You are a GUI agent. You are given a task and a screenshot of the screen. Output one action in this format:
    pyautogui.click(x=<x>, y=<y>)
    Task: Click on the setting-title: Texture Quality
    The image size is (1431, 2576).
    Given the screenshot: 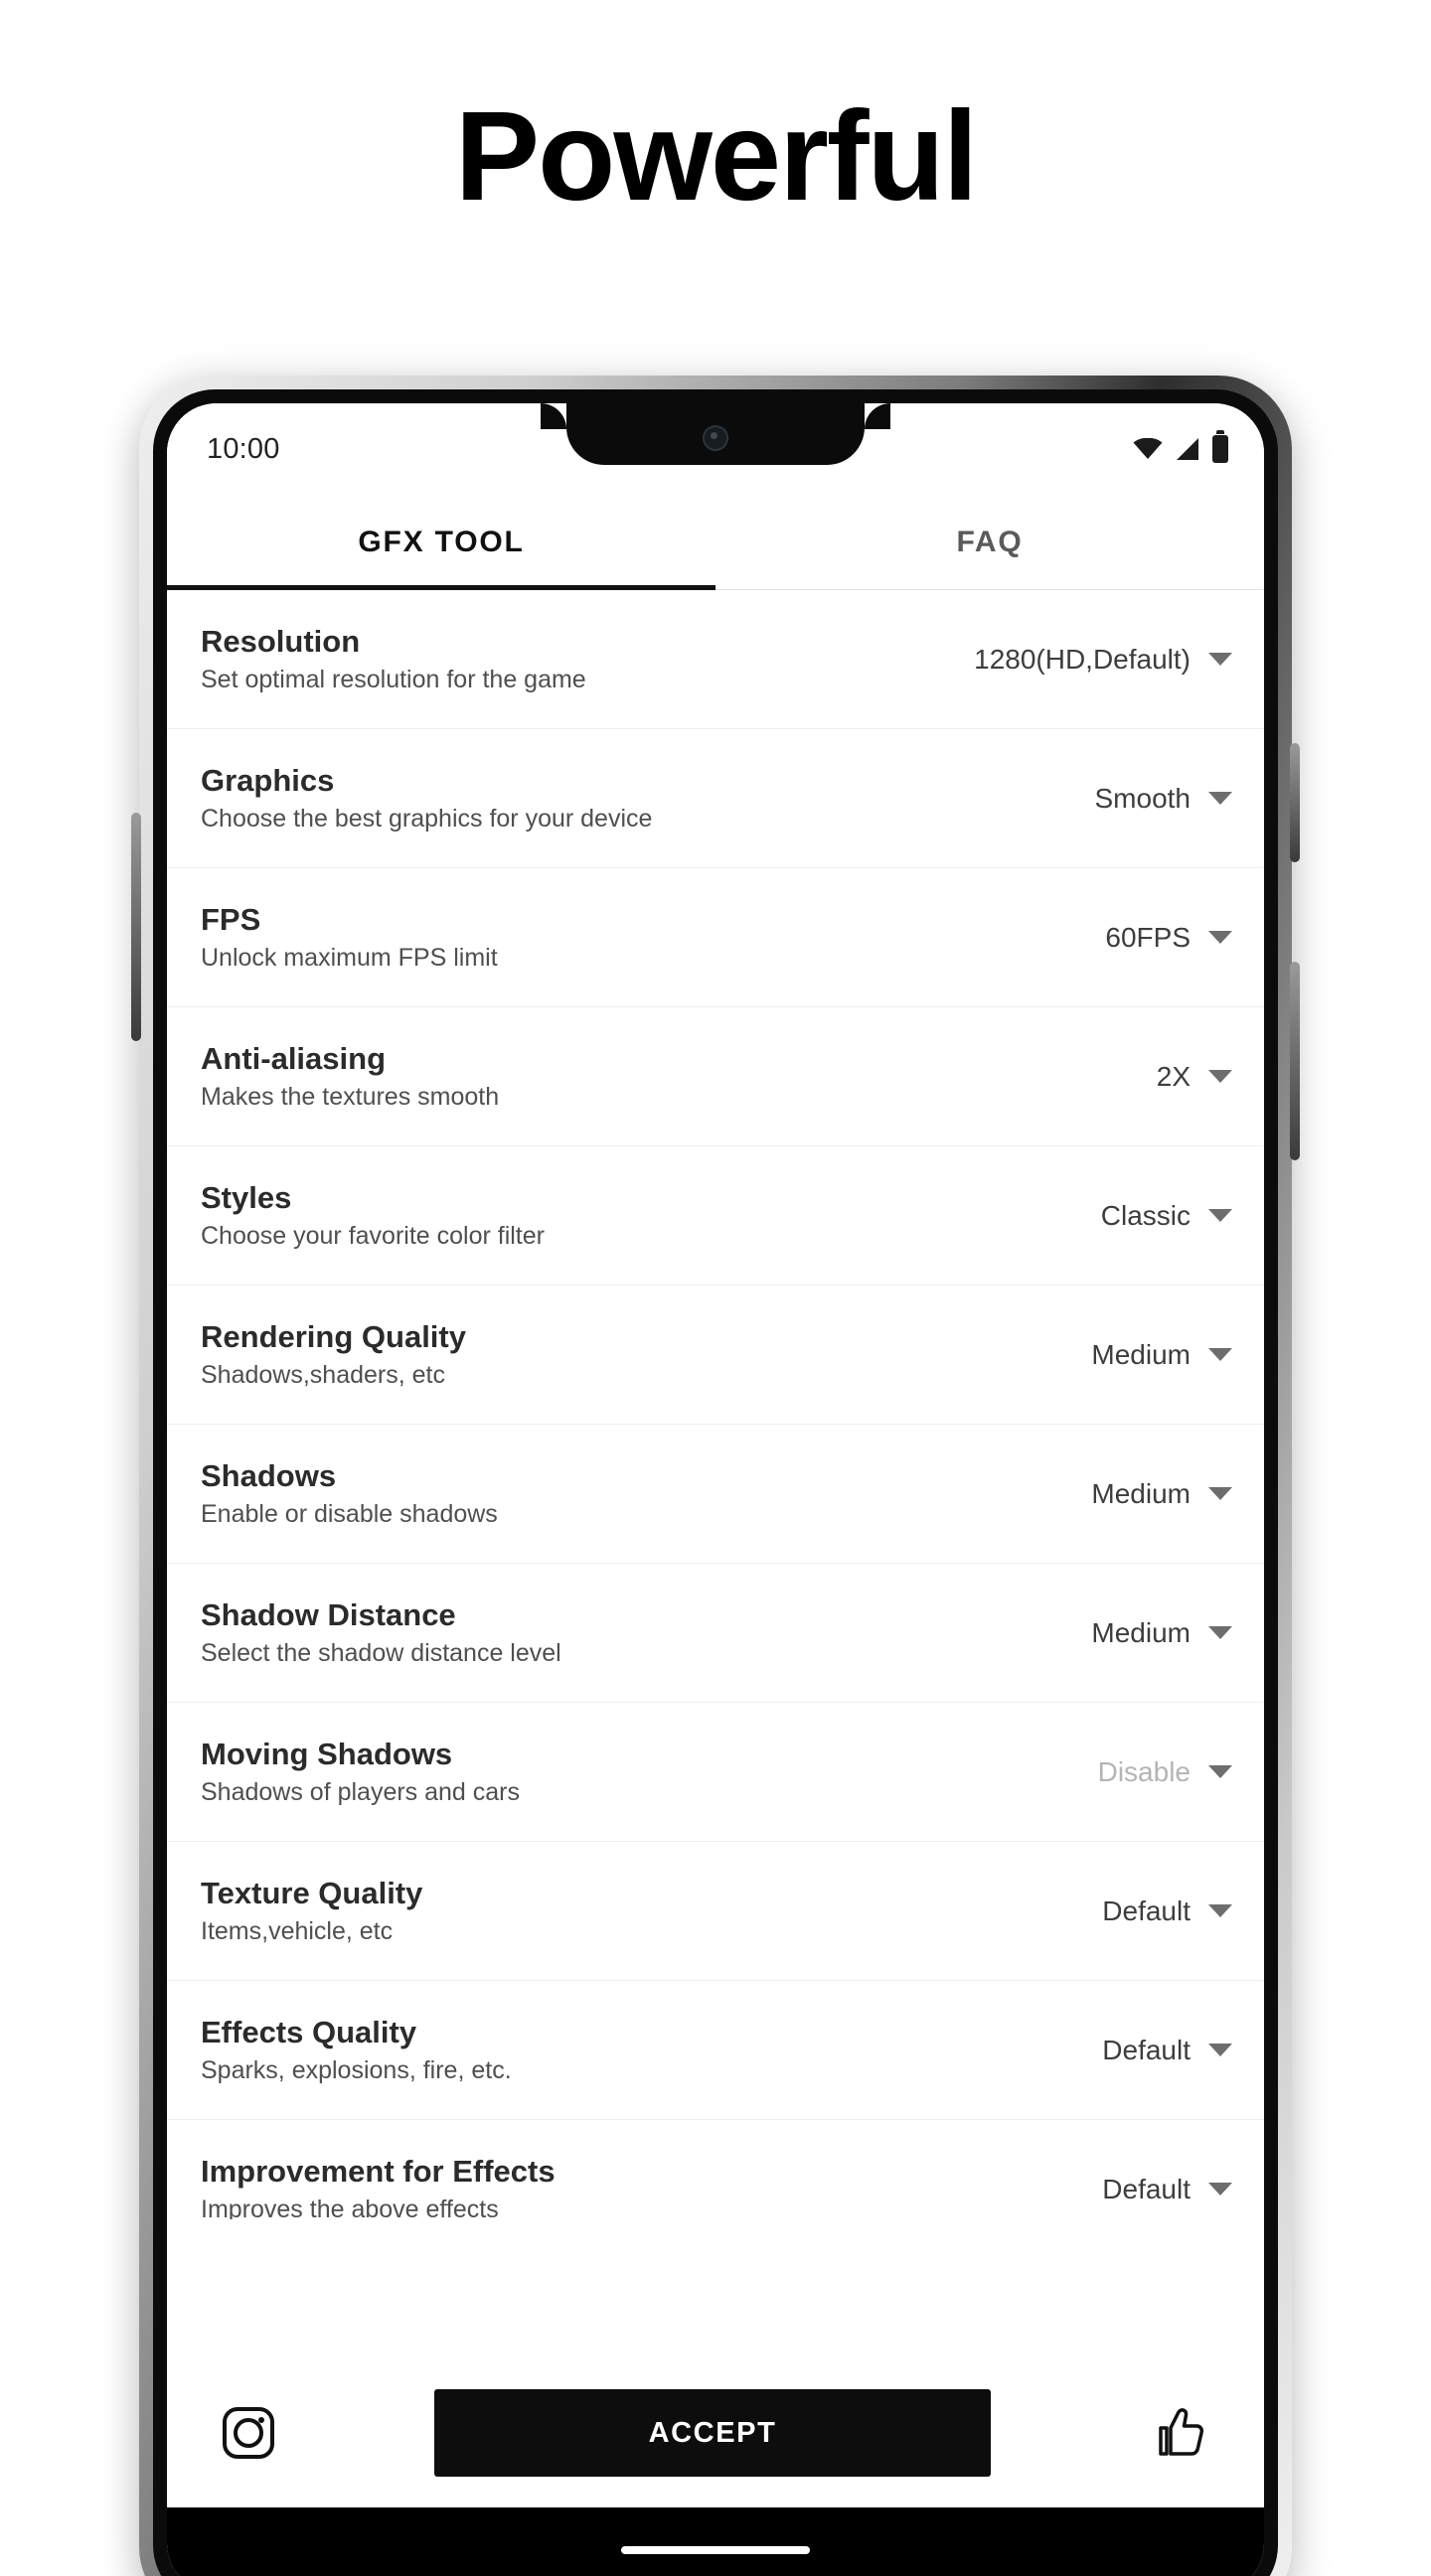 What is the action you would take?
    pyautogui.click(x=312, y=1893)
    